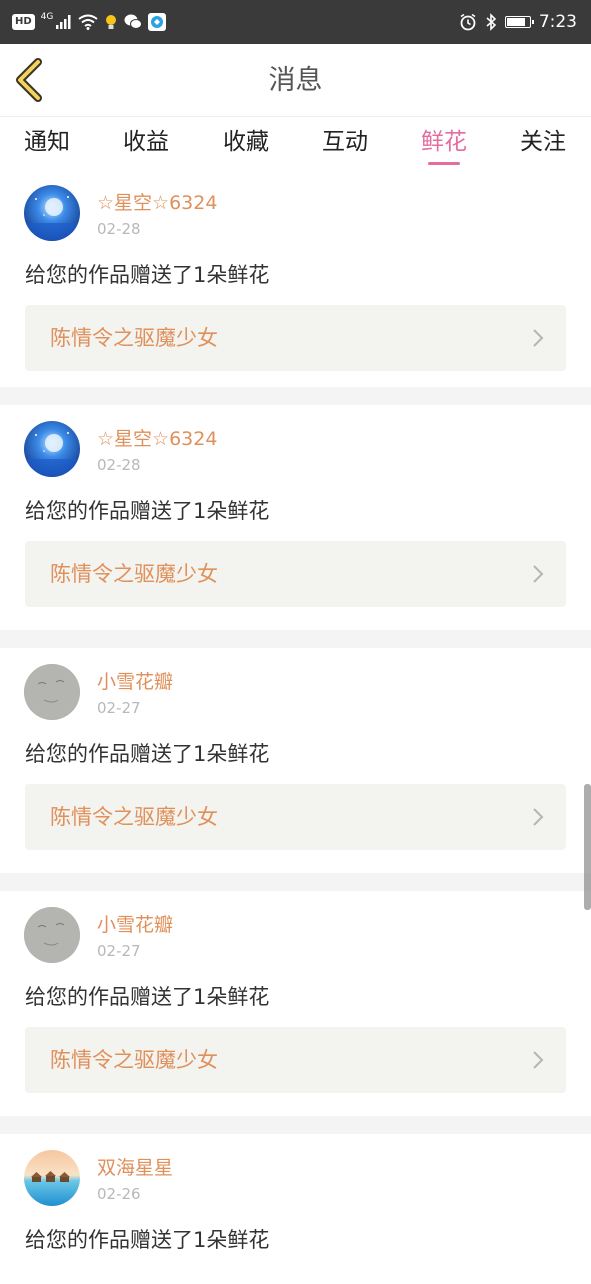 The height and width of the screenshot is (1284, 591). I want to click on sent-date: 02-26, so click(119, 1194).